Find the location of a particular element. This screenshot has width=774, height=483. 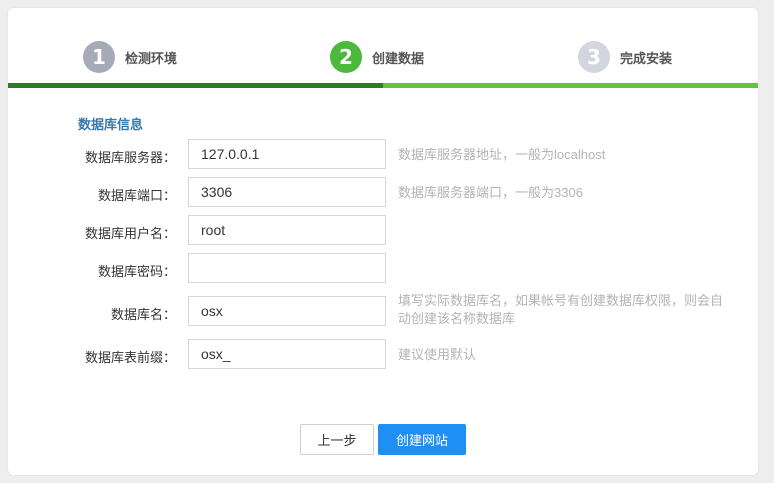

server-hint: 数据库服务器地址，一般为localhost is located at coordinates (502, 154).